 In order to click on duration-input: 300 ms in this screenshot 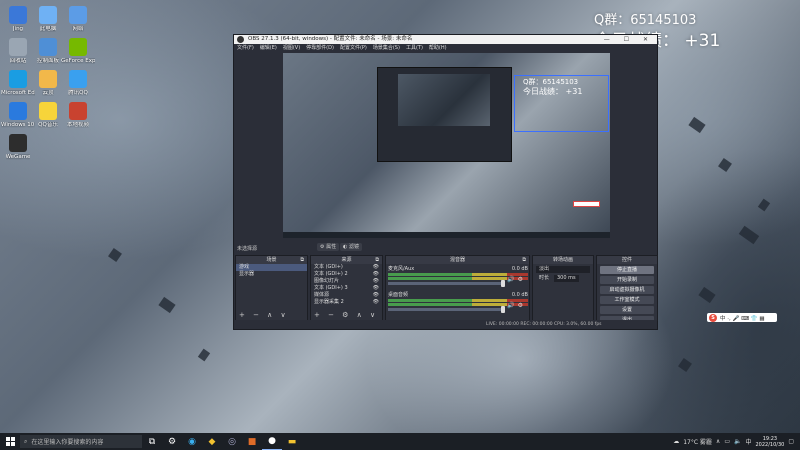, I will do `click(566, 278)`.